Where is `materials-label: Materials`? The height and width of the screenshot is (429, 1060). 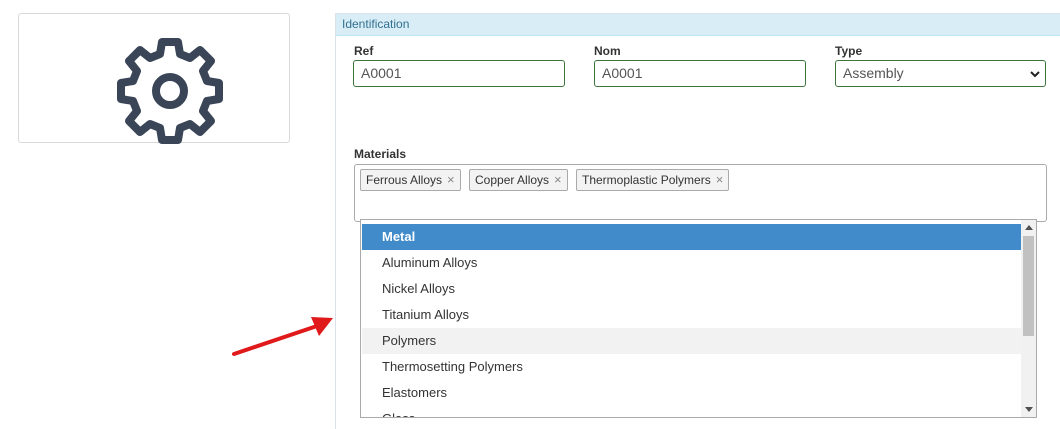 materials-label: Materials is located at coordinates (380, 154).